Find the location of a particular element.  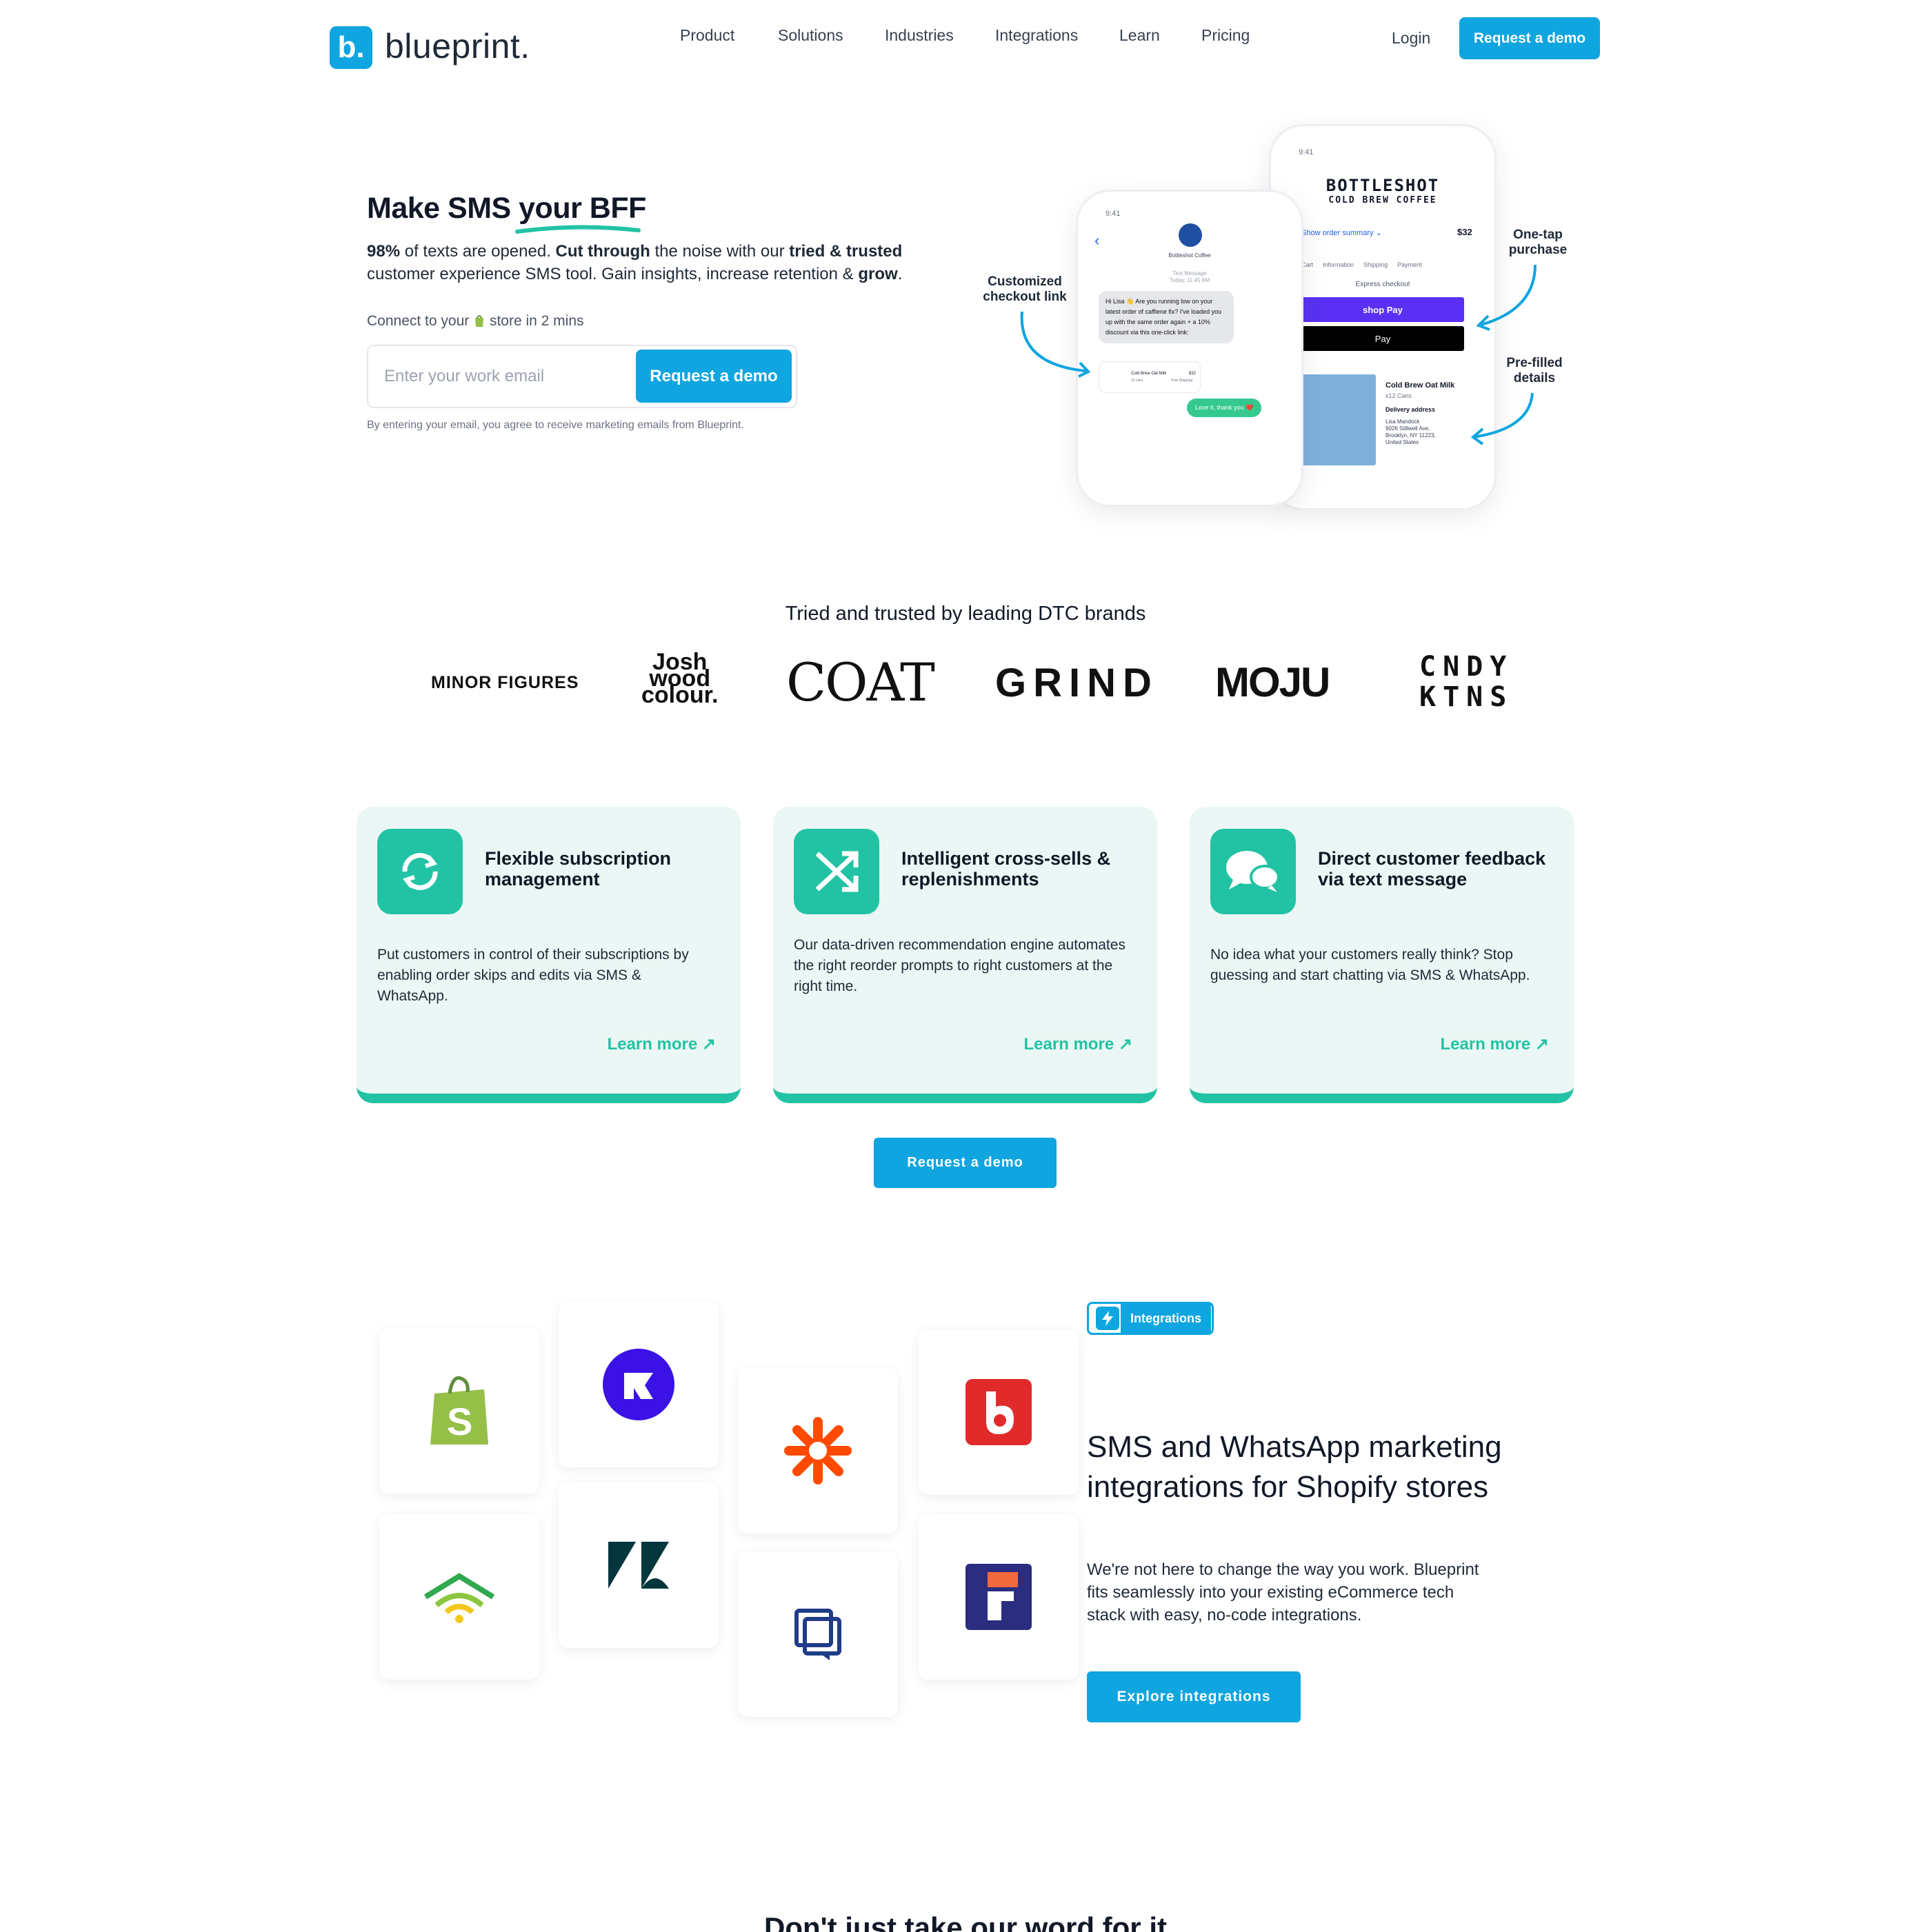

connect-line: Connect to your store in 2 mins is located at coordinates (475, 321).